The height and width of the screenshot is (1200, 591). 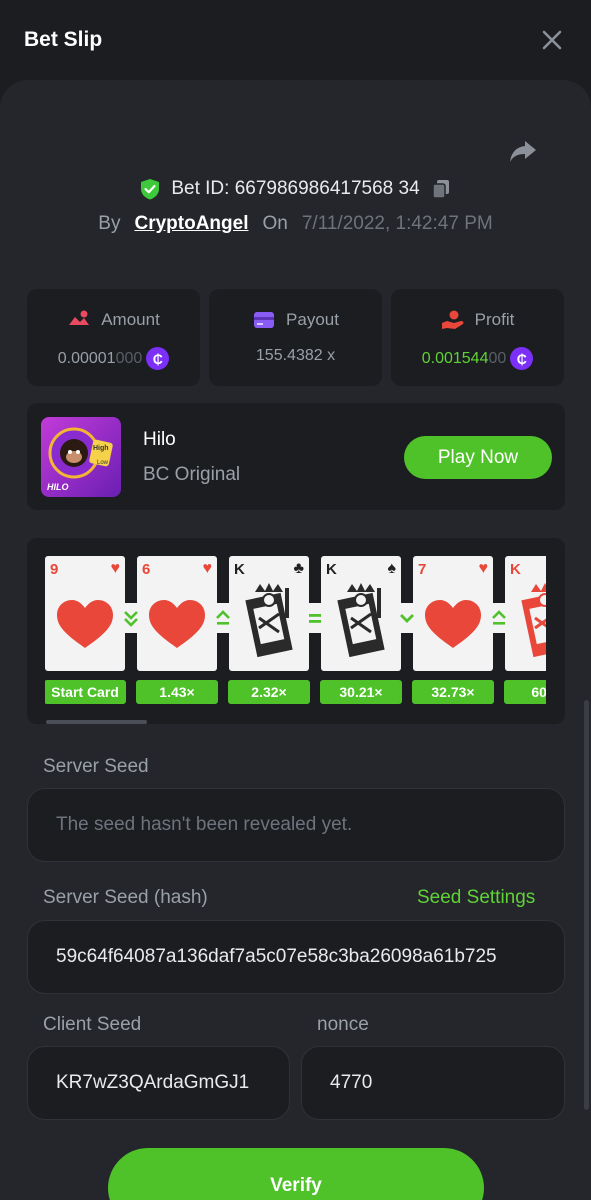 What do you see at coordinates (525, 692) in the screenshot?
I see `card-multiplier: 60.5` at bounding box center [525, 692].